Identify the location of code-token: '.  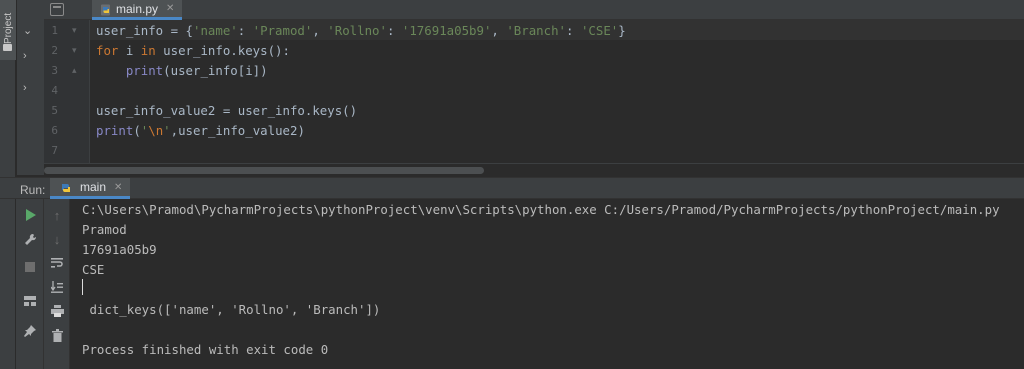
(167, 130).